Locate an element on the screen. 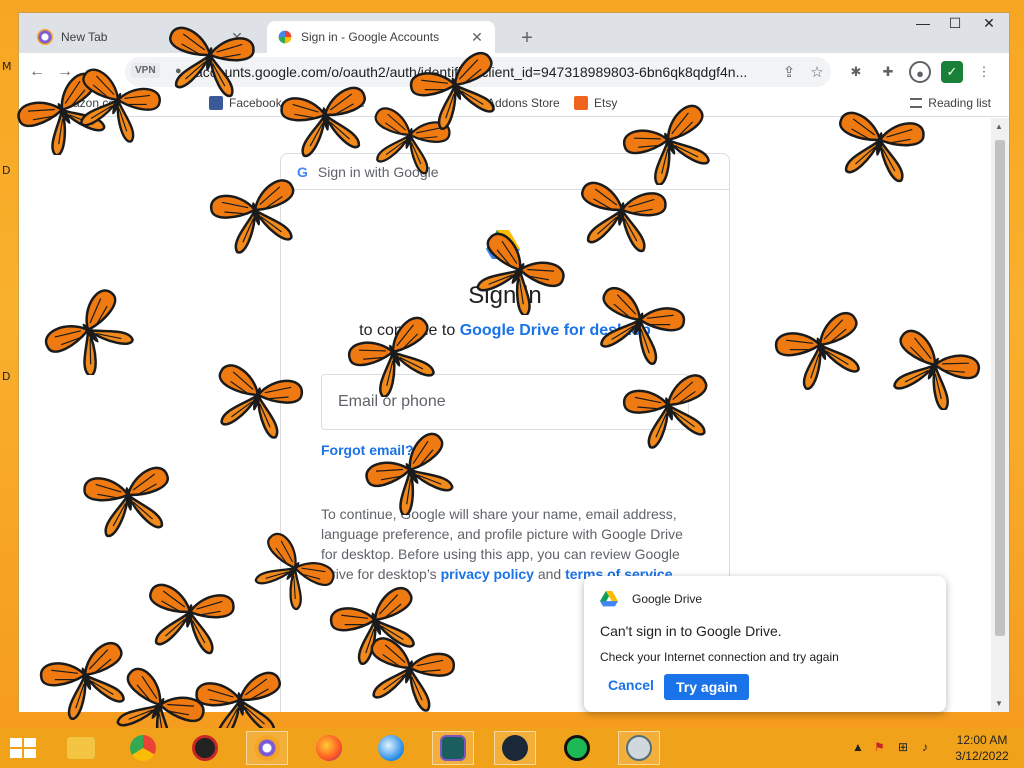 Image resolution: width=1024 pixels, height=768 pixels. clock-date: 3/12/2022 is located at coordinates (982, 756).